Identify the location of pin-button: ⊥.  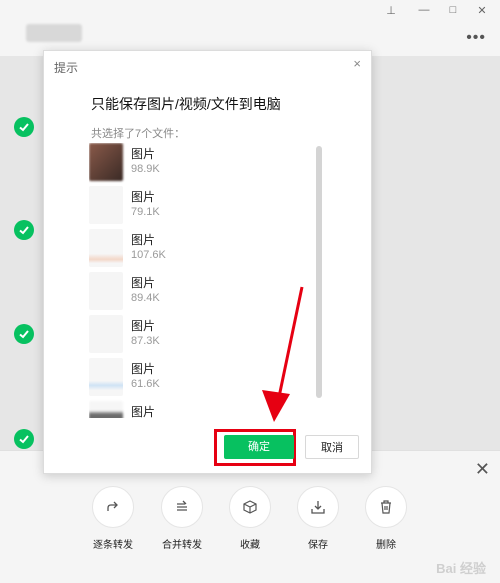
(391, 10).